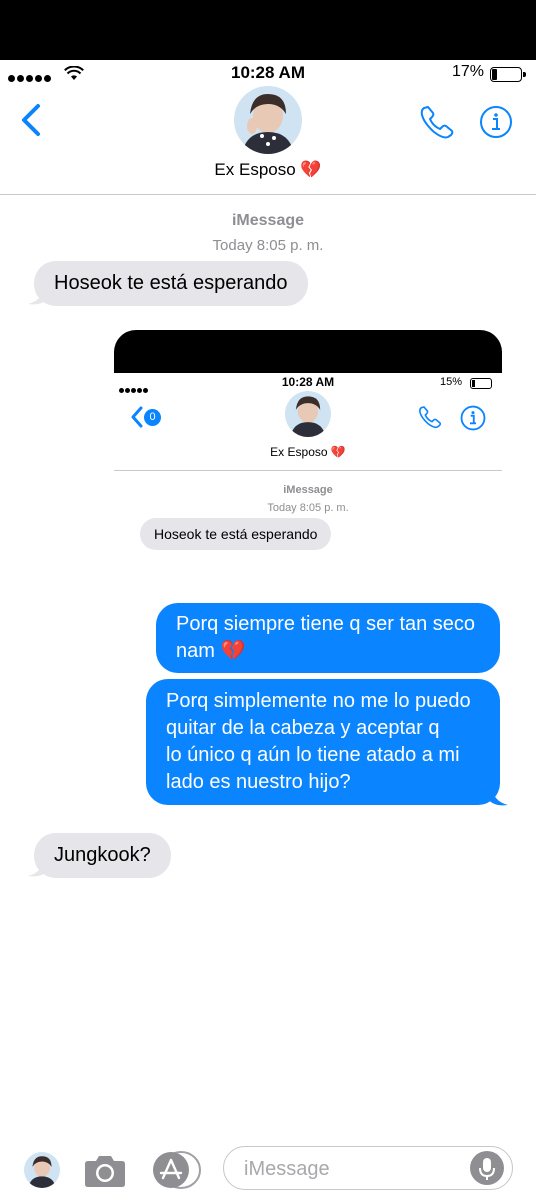  Describe the element at coordinates (152, 417) in the screenshot. I see `unread-badge: 0` at that location.